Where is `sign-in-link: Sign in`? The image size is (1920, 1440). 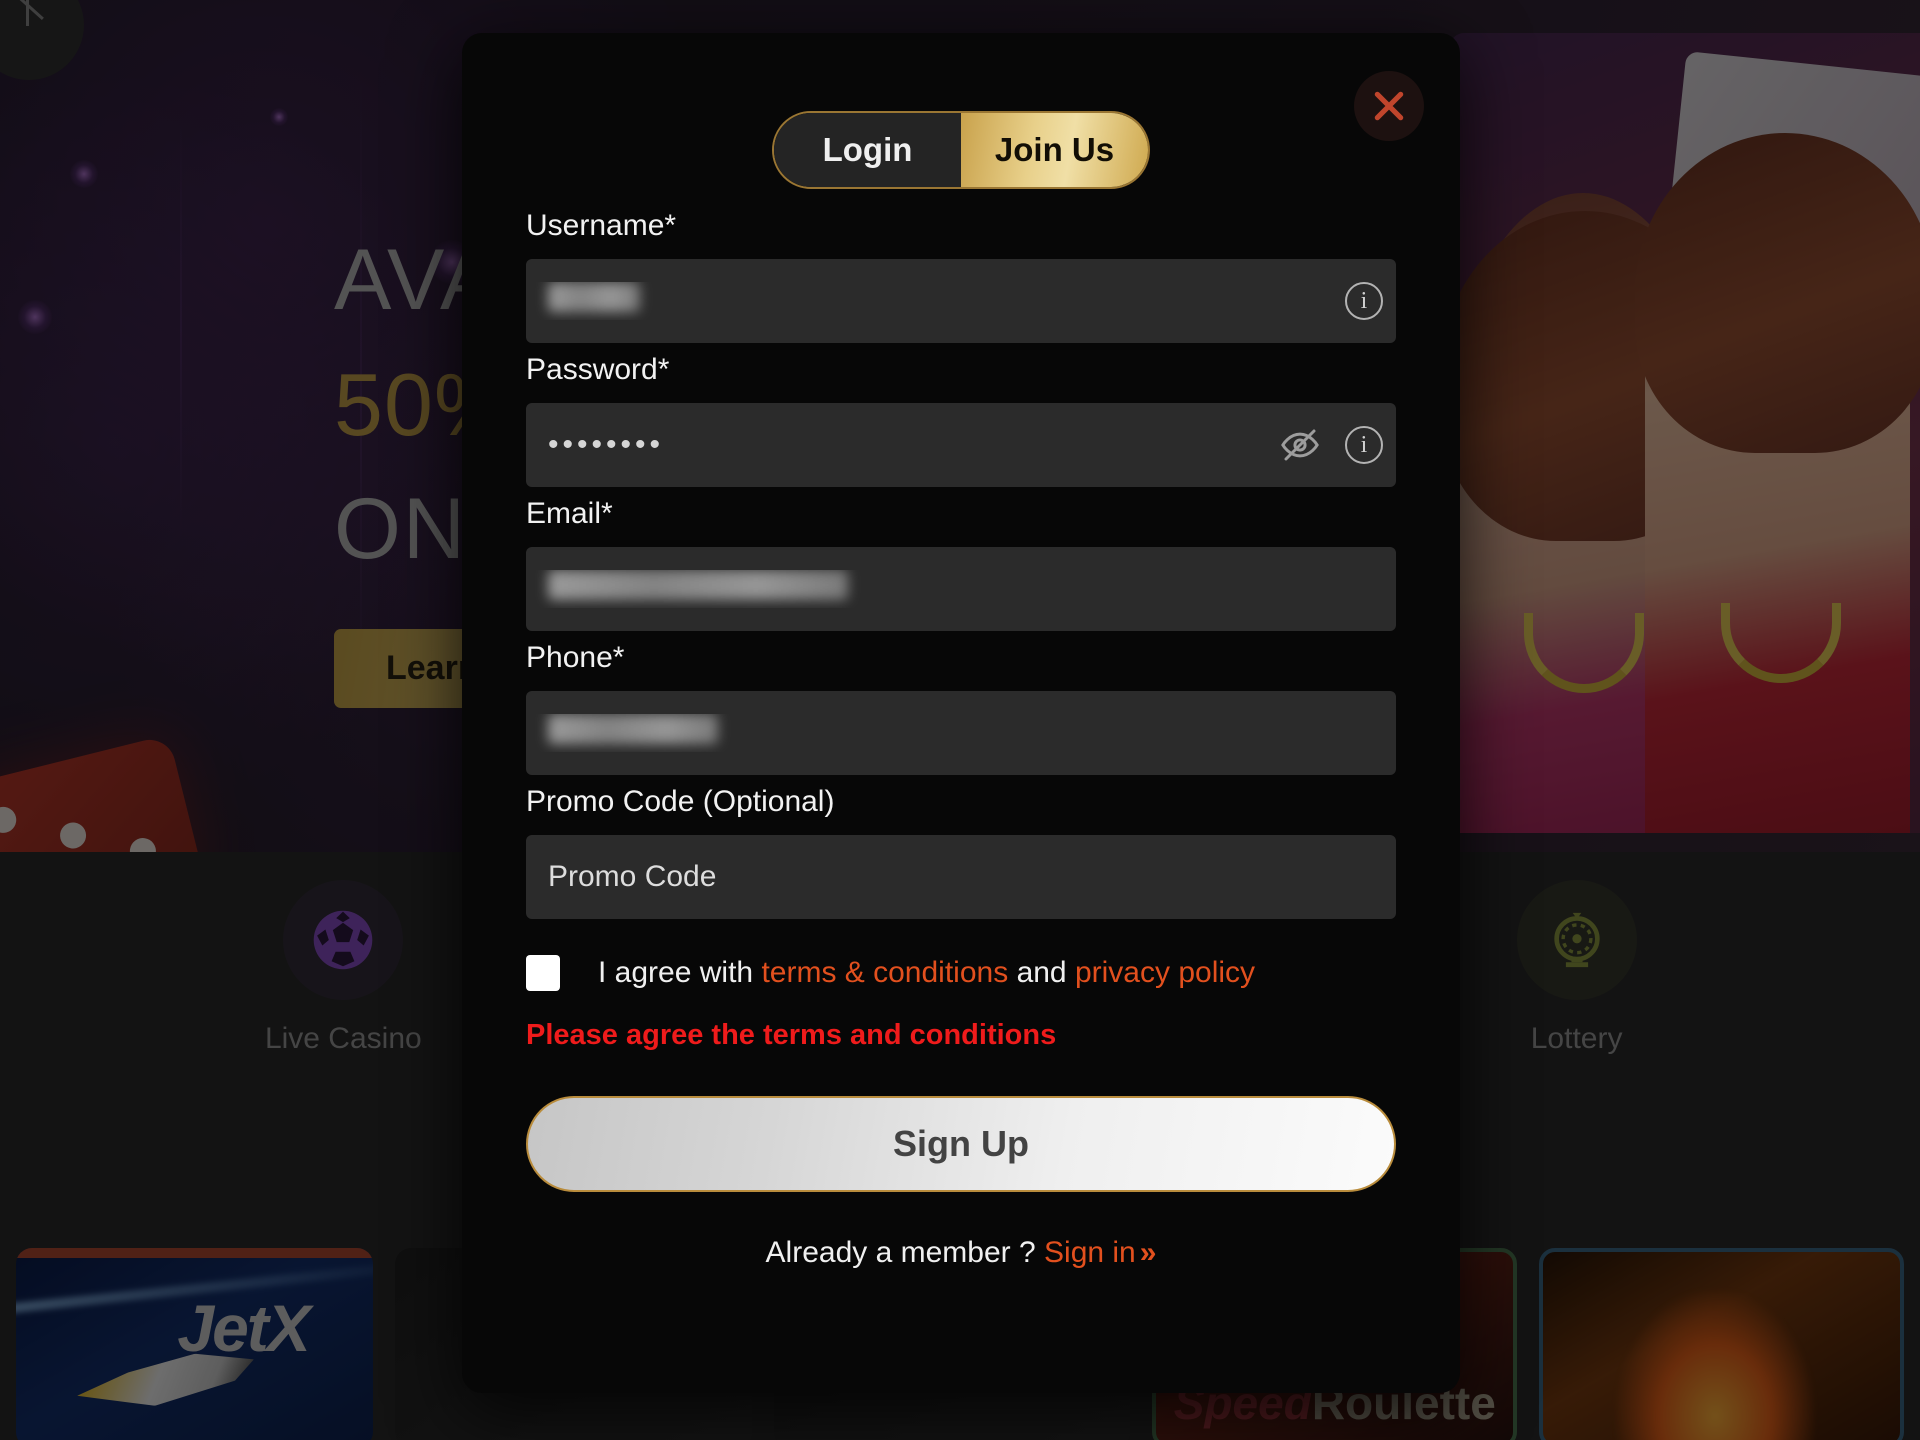 sign-in-link: Sign in is located at coordinates (1090, 1252).